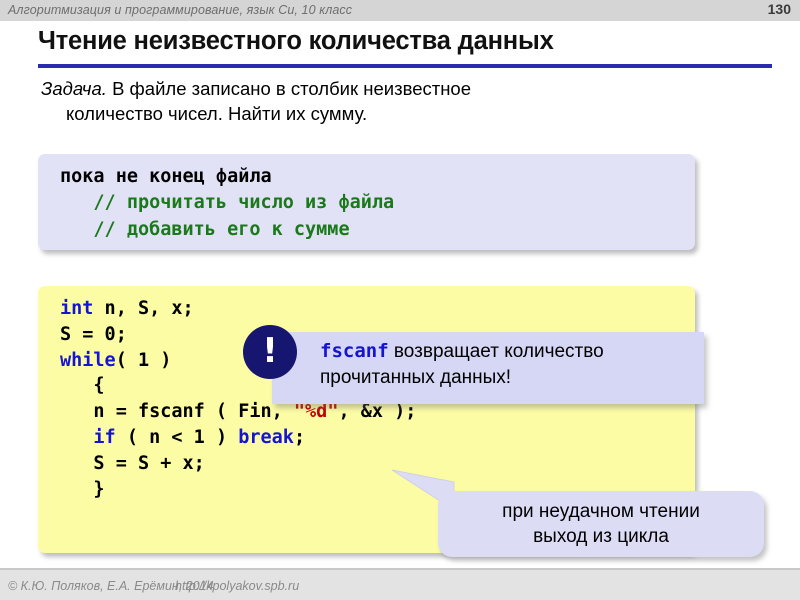 This screenshot has width=800, height=600. I want to click on code-line: int n, S, x;, so click(377, 309).